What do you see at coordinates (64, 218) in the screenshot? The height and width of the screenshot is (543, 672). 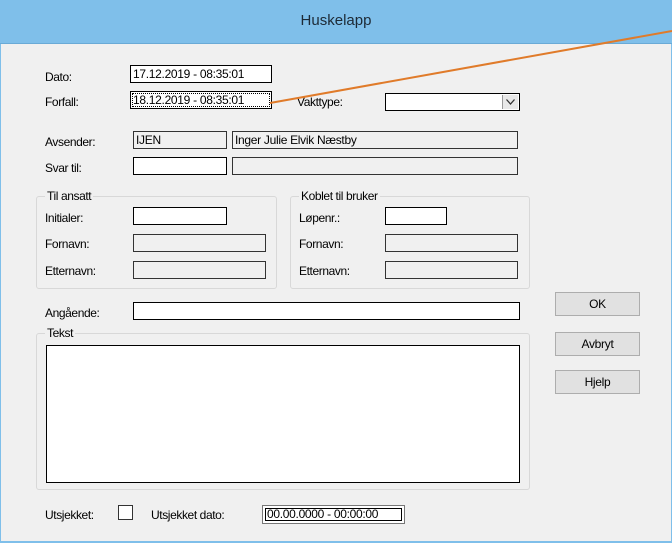 I see `initialer-label: Initialer:` at bounding box center [64, 218].